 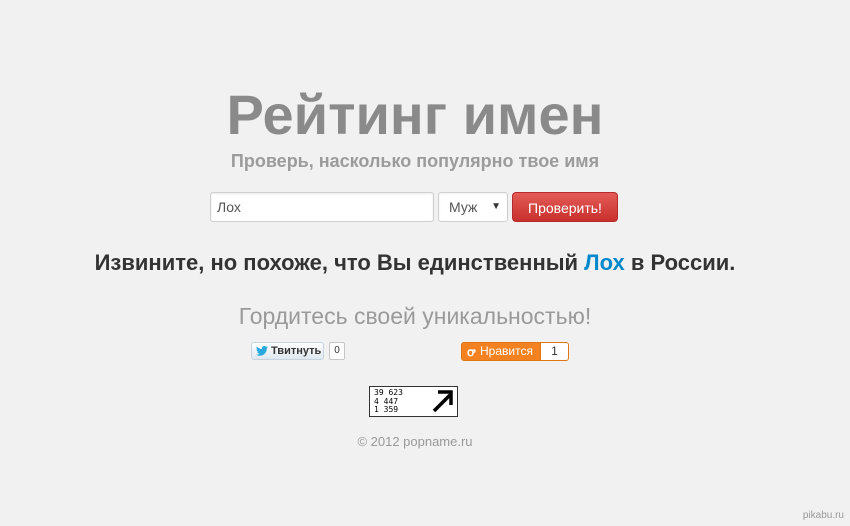 What do you see at coordinates (442, 401) in the screenshot?
I see `arrow-up-right-icon` at bounding box center [442, 401].